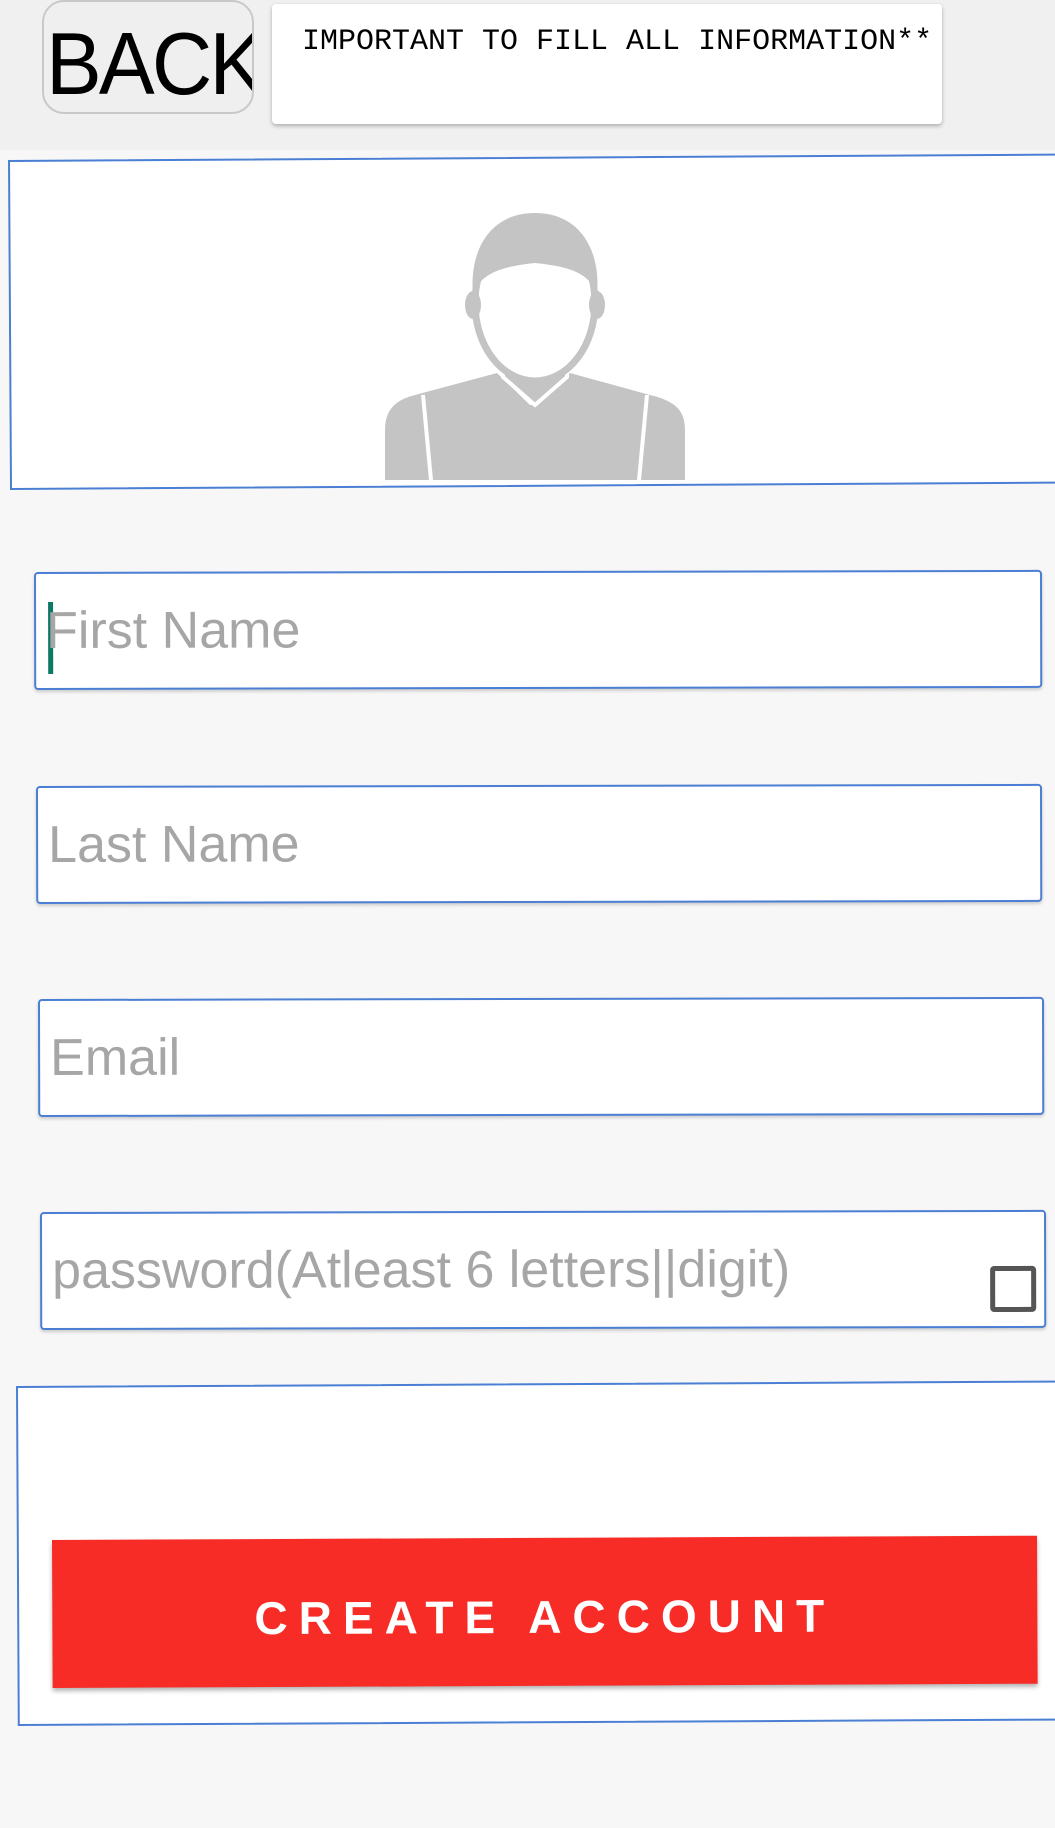 Image resolution: width=1055 pixels, height=1828 pixels. What do you see at coordinates (537, 342) in the screenshot?
I see `person-silhouette-icon` at bounding box center [537, 342].